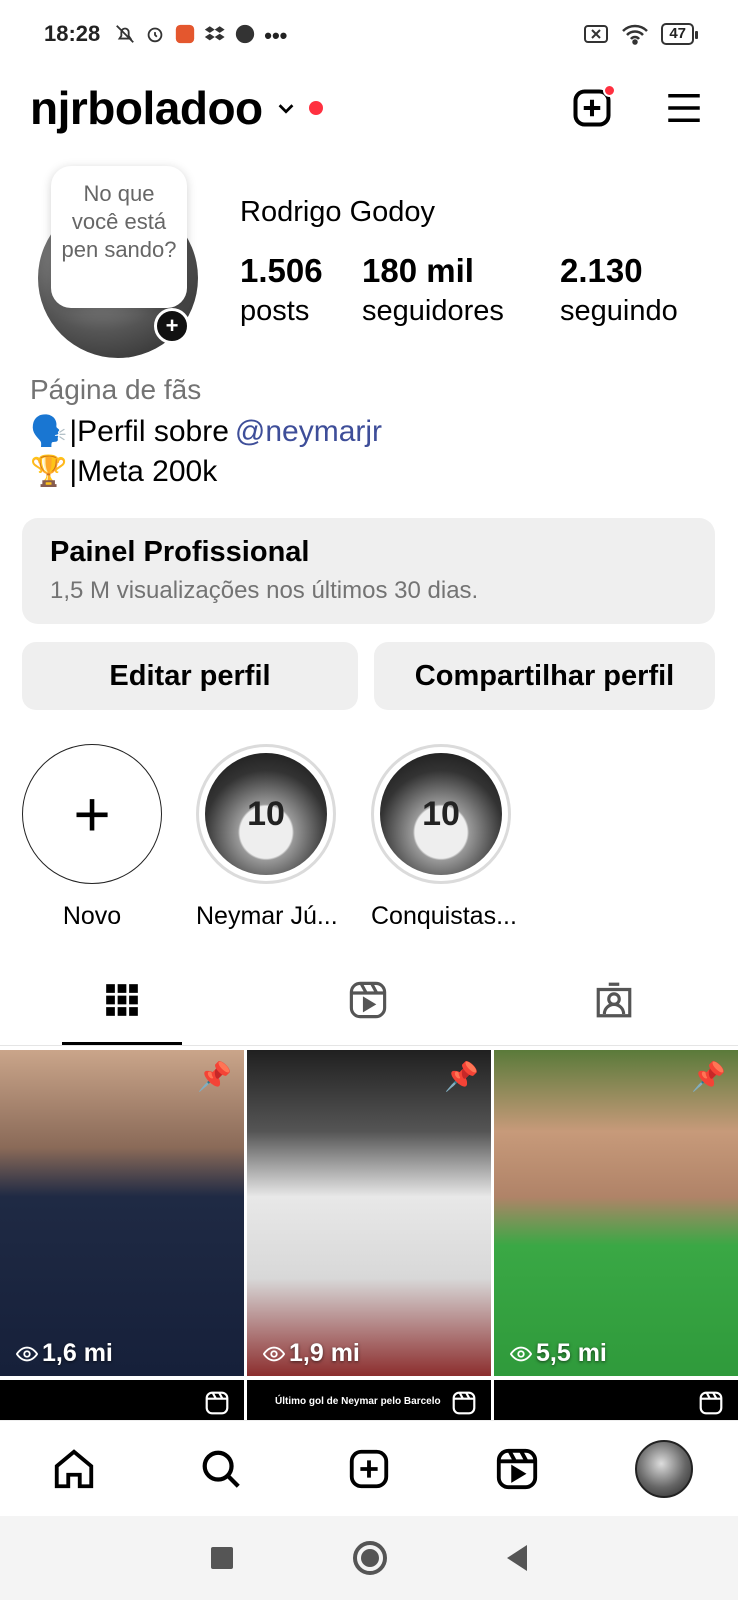 This screenshot has height=1600, width=738. What do you see at coordinates (155, 35) in the screenshot?
I see `alarm-icon` at bounding box center [155, 35].